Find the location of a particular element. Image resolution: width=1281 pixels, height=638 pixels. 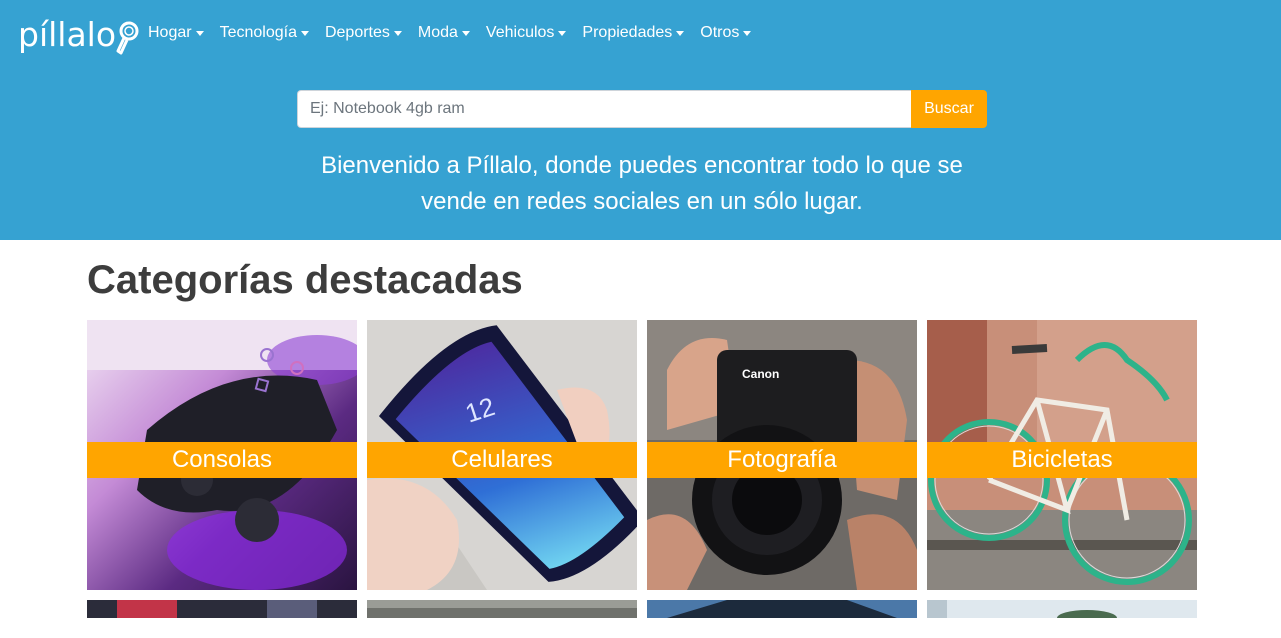

nav-item-otros: Otros is located at coordinates (725, 33).